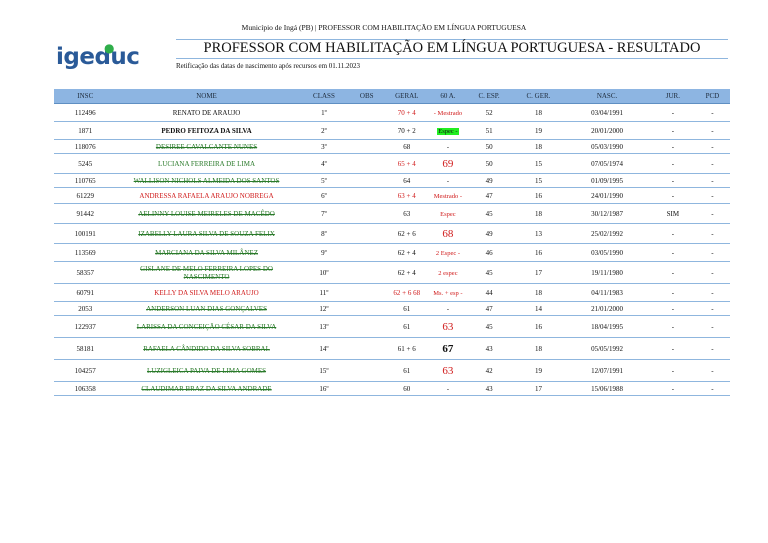 Image resolution: width=768 pixels, height=543 pixels. I want to click on cell-c-esp: 44, so click(489, 292).